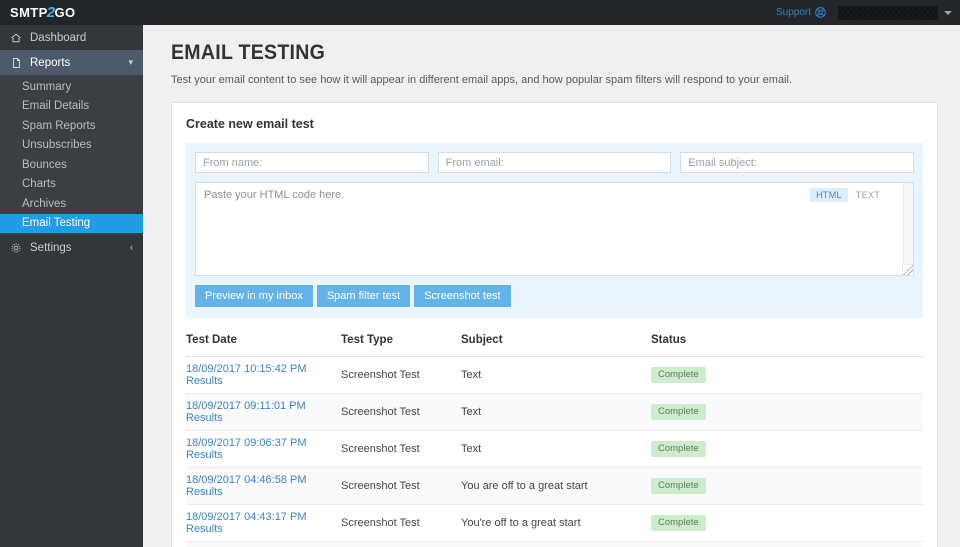 The width and height of the screenshot is (960, 547). I want to click on textarea-resize-handle, so click(907, 269).